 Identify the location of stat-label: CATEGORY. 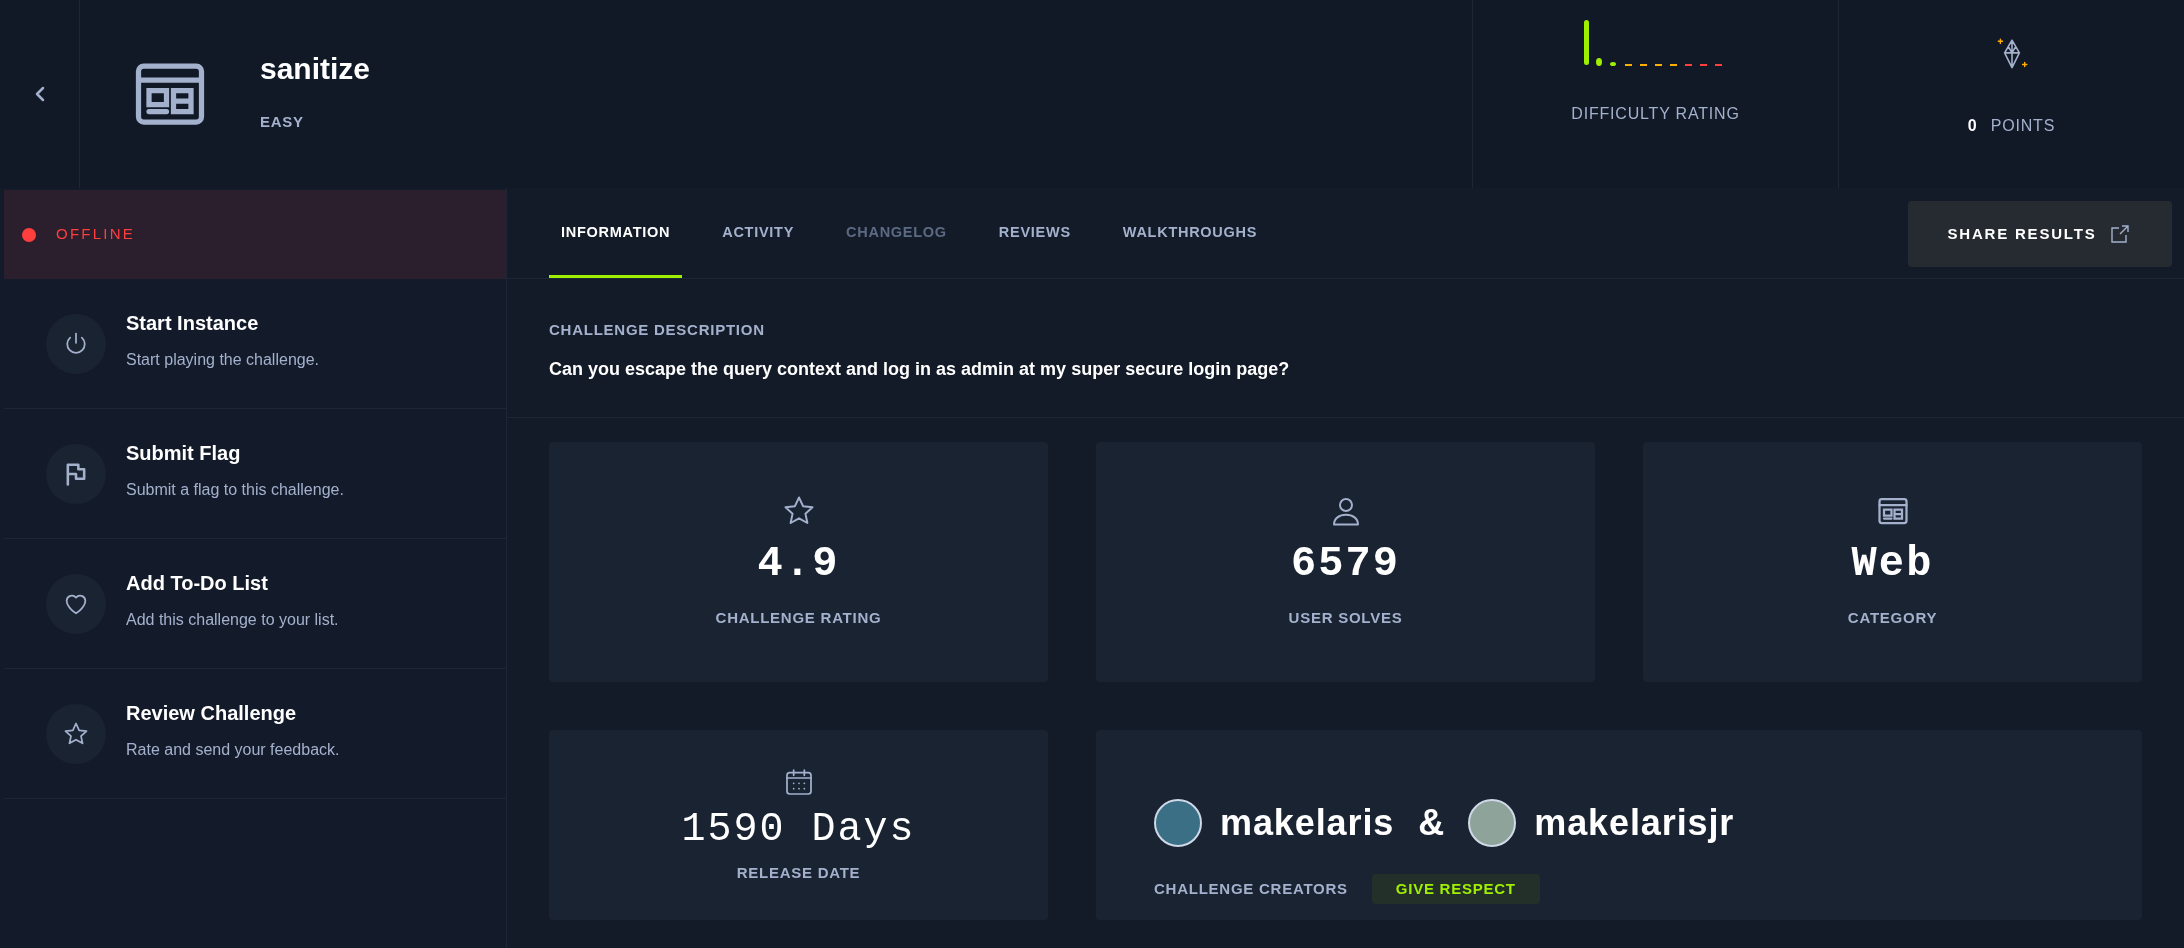
(1892, 618).